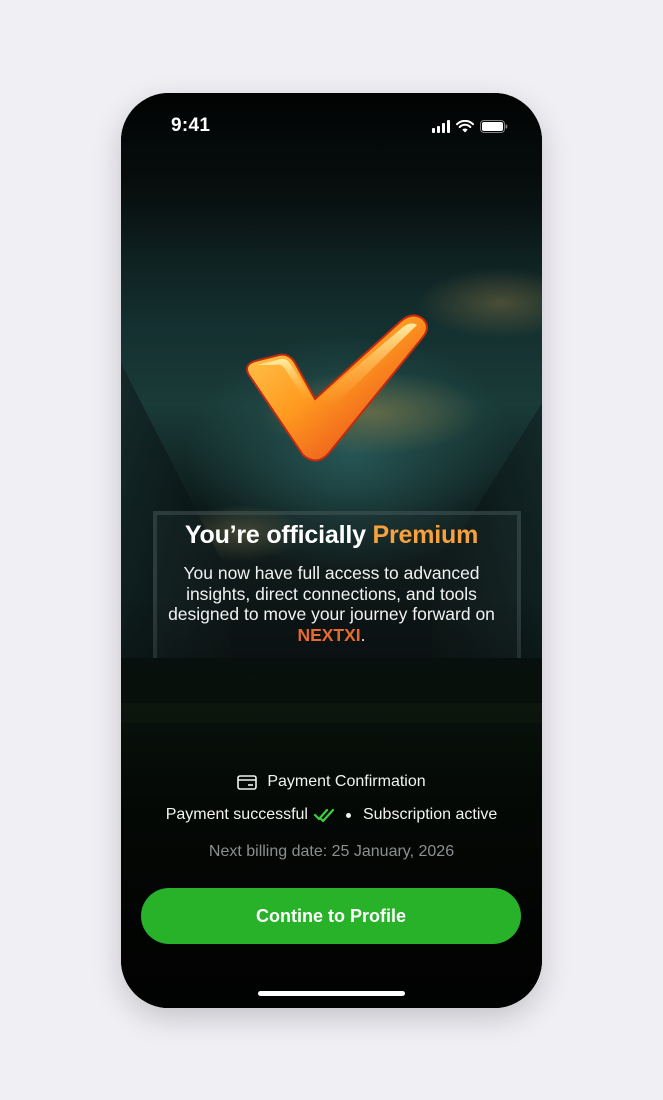  Describe the element at coordinates (441, 126) in the screenshot. I see `signal-icon` at that location.